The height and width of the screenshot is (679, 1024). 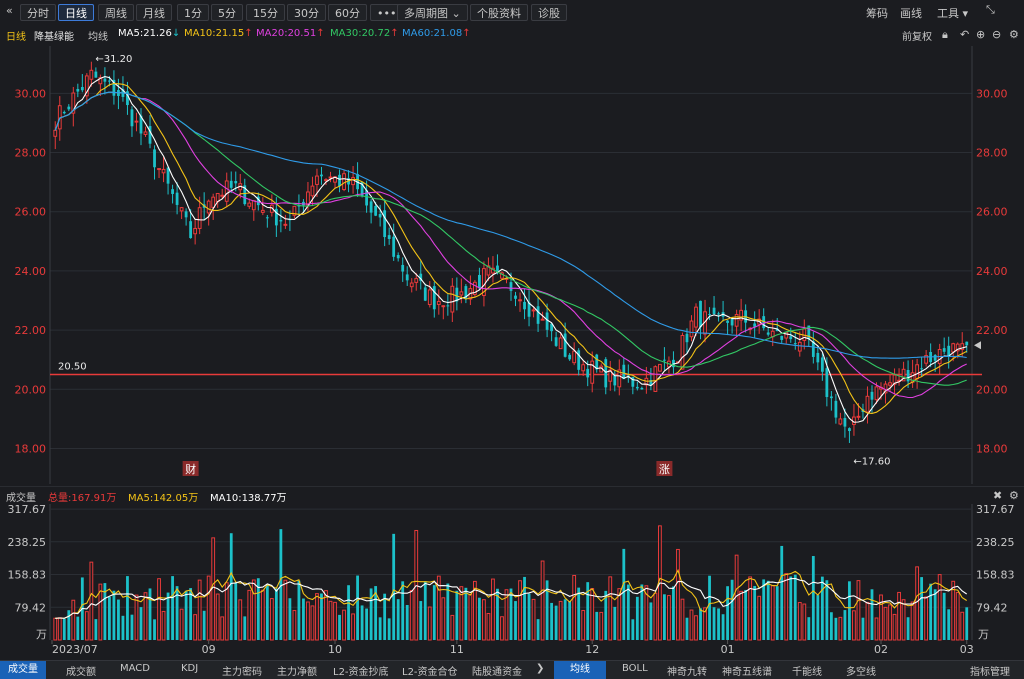 I want to click on tab-main-net: 主力净额, so click(x=297, y=670).